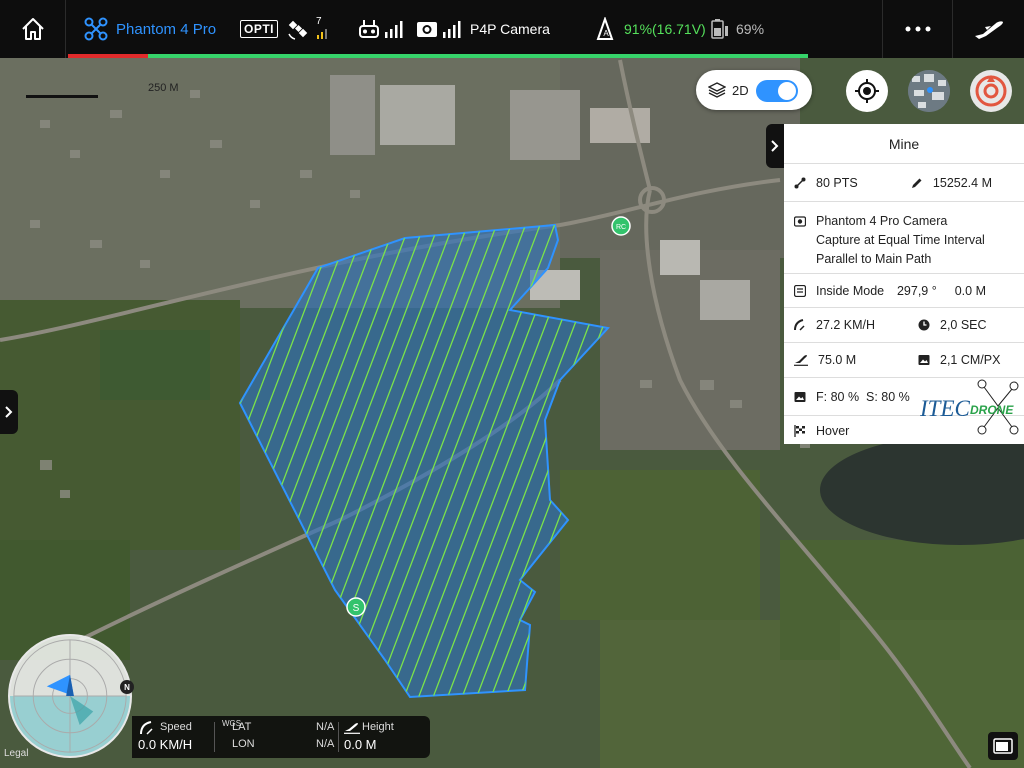  I want to click on more-icon, so click(917, 29).